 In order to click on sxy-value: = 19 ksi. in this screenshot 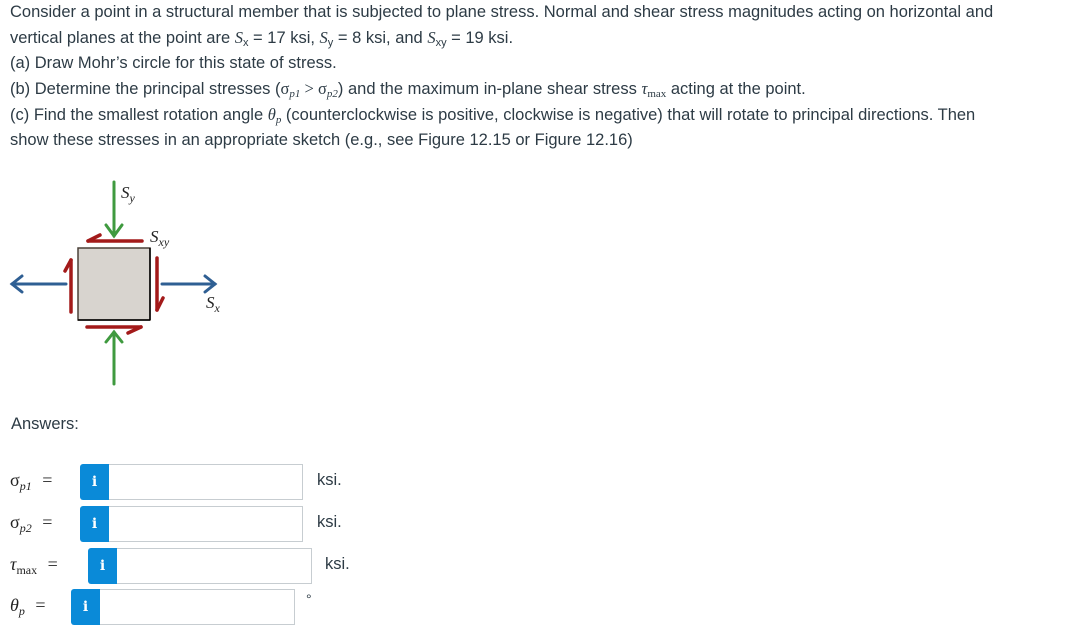, I will do `click(480, 38)`.